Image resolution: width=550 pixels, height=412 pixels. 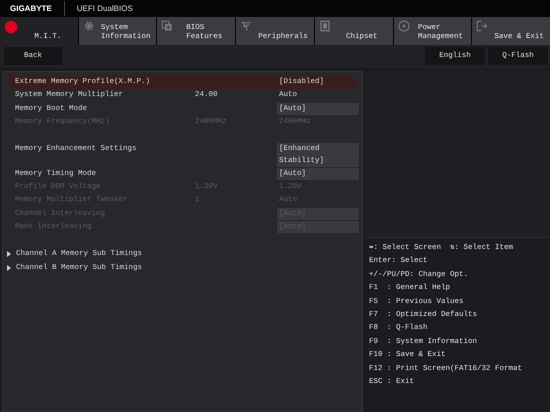 I want to click on bolt-icon, so click(x=404, y=26).